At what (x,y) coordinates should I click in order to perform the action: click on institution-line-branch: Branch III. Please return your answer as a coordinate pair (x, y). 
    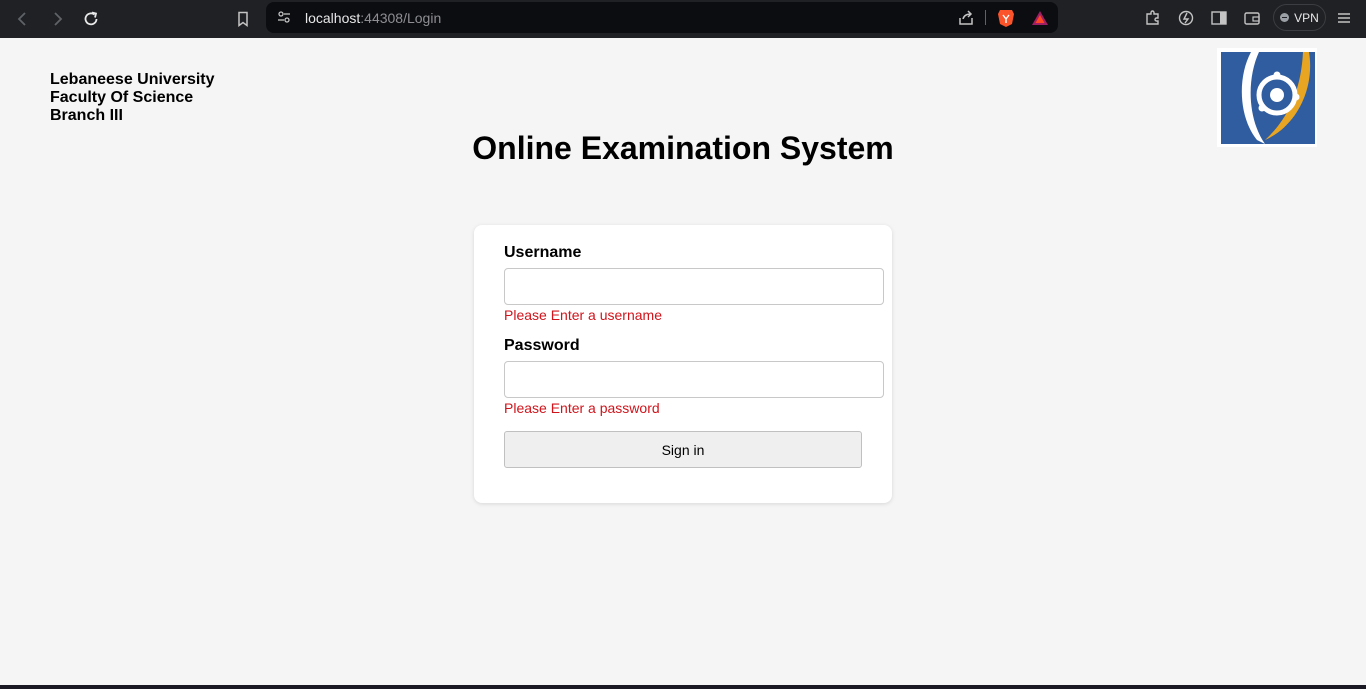
    Looking at the image, I should click on (86, 115).